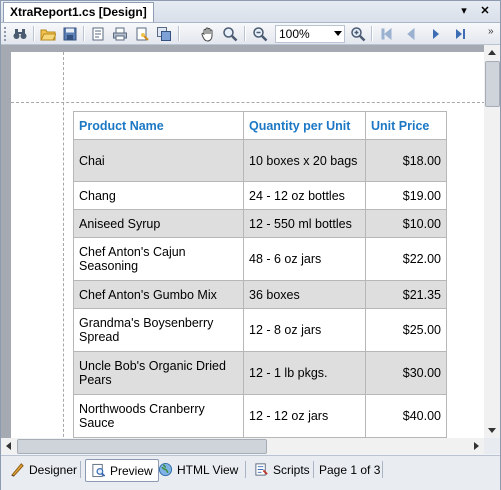  Describe the element at coordinates (208, 33) in the screenshot. I see `hand-tool-icon` at that location.